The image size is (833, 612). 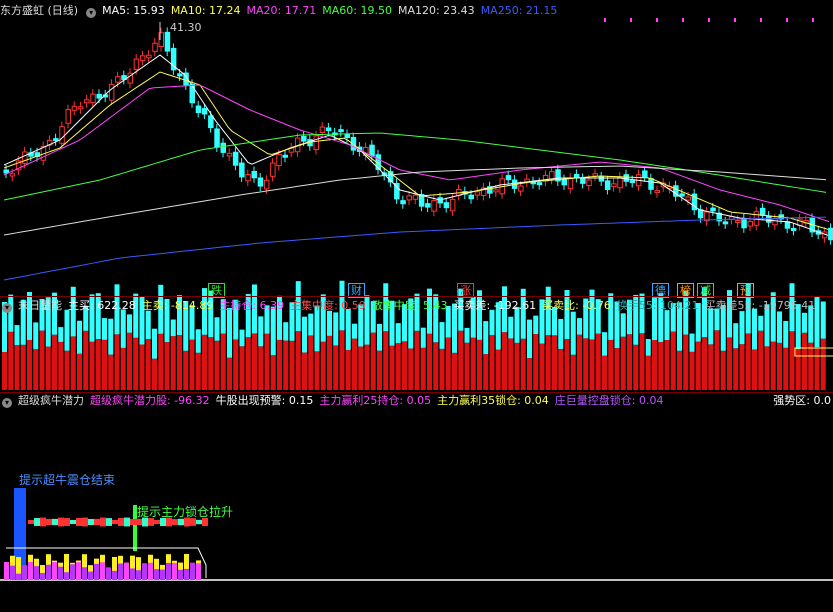 I want to click on ma60-line, so click(x=415, y=166).